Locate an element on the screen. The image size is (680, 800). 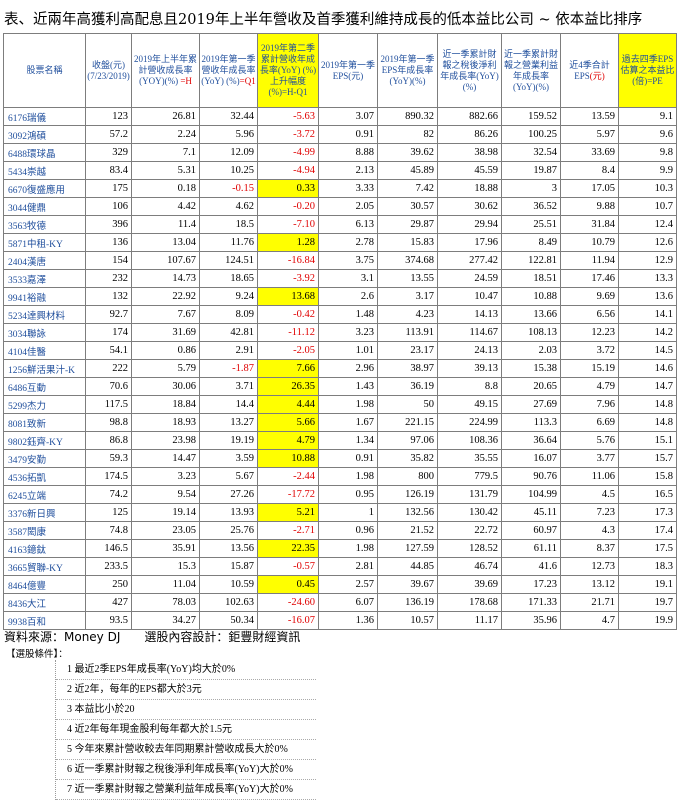
stock-name-cell: 6245立端 is located at coordinates (44, 494).